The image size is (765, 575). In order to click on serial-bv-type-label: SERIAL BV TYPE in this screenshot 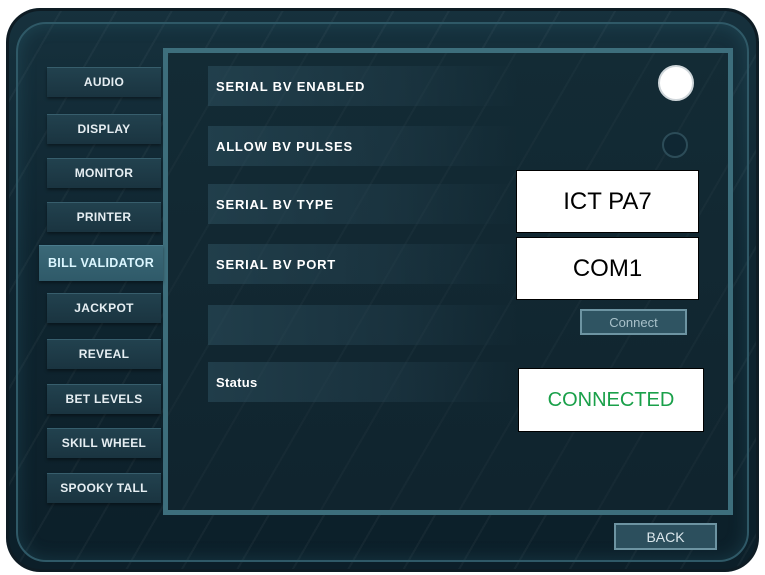, I will do `click(363, 204)`.